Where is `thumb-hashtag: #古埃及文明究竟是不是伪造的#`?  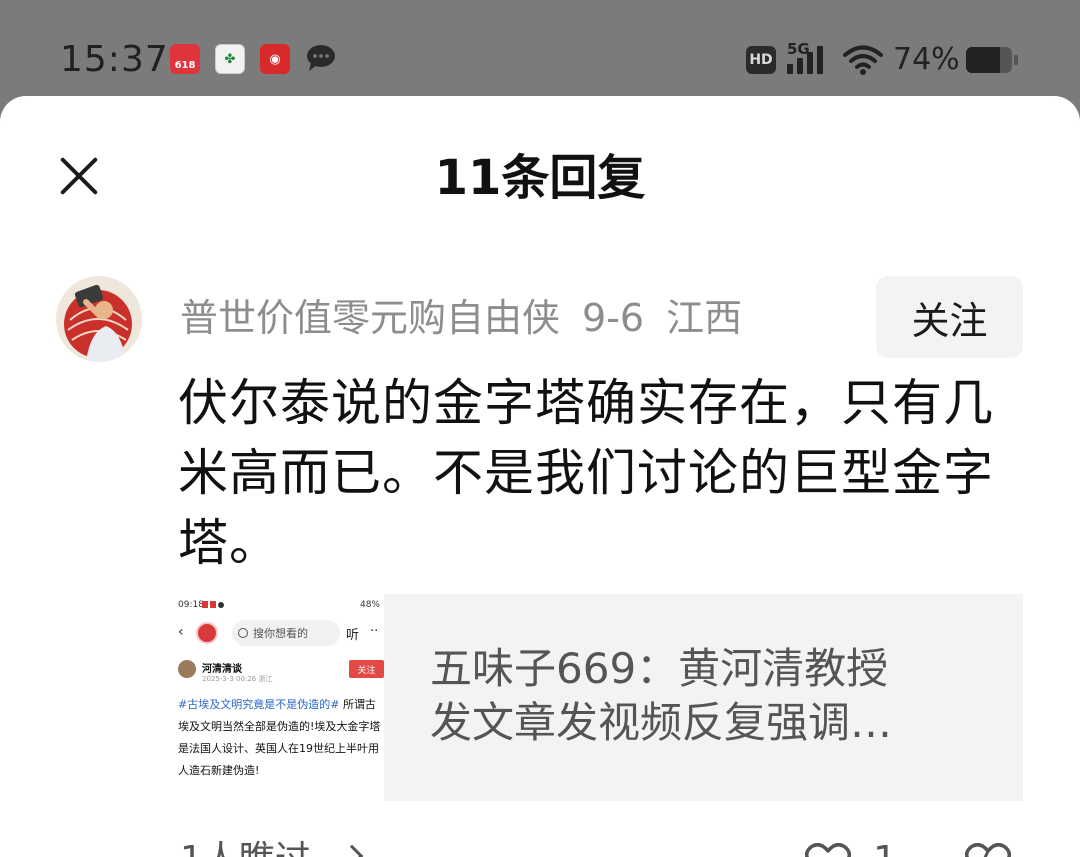 thumb-hashtag: #古埃及文明究竟是不是伪造的# is located at coordinates (259, 704).